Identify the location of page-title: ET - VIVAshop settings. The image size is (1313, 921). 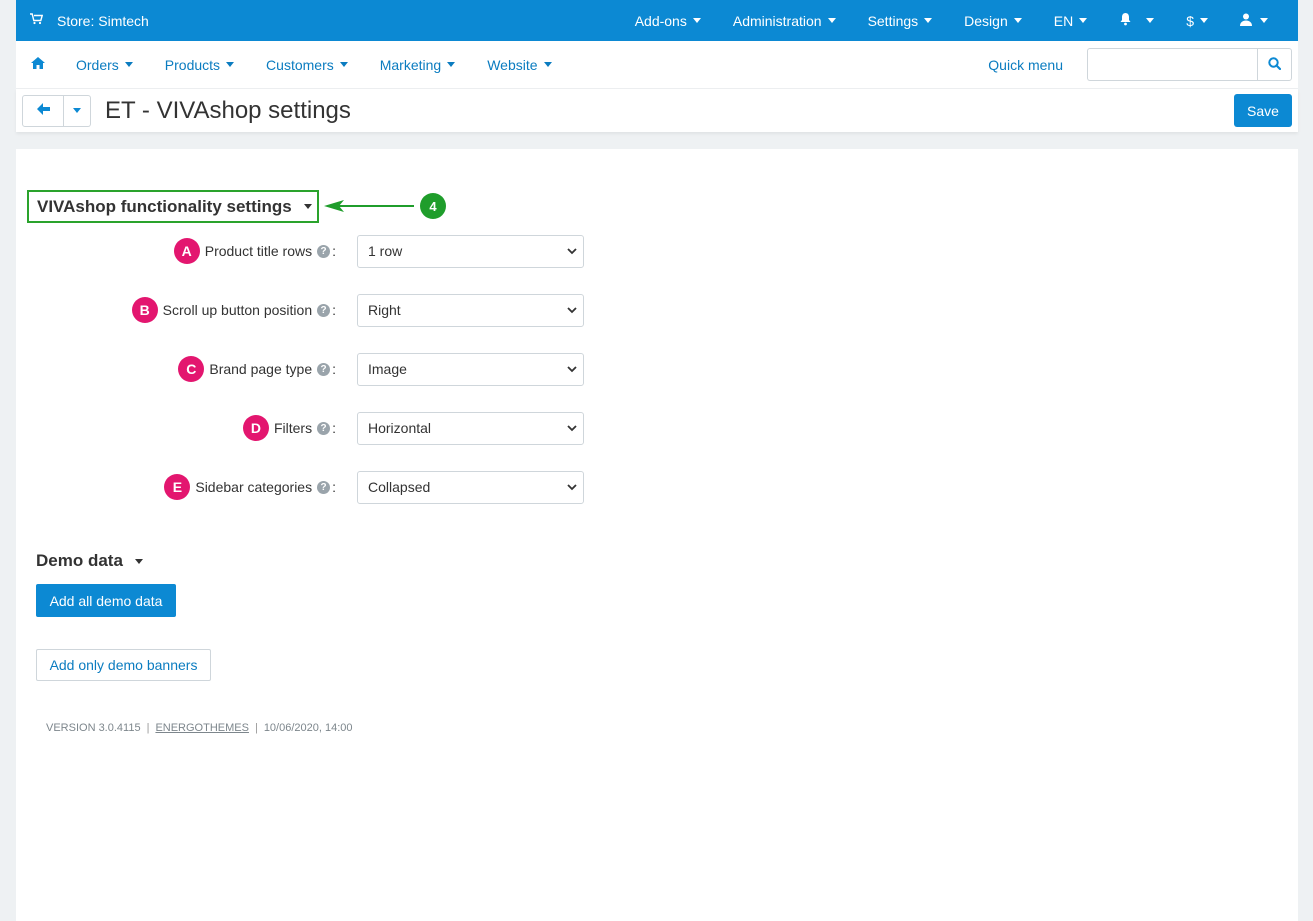
(228, 110).